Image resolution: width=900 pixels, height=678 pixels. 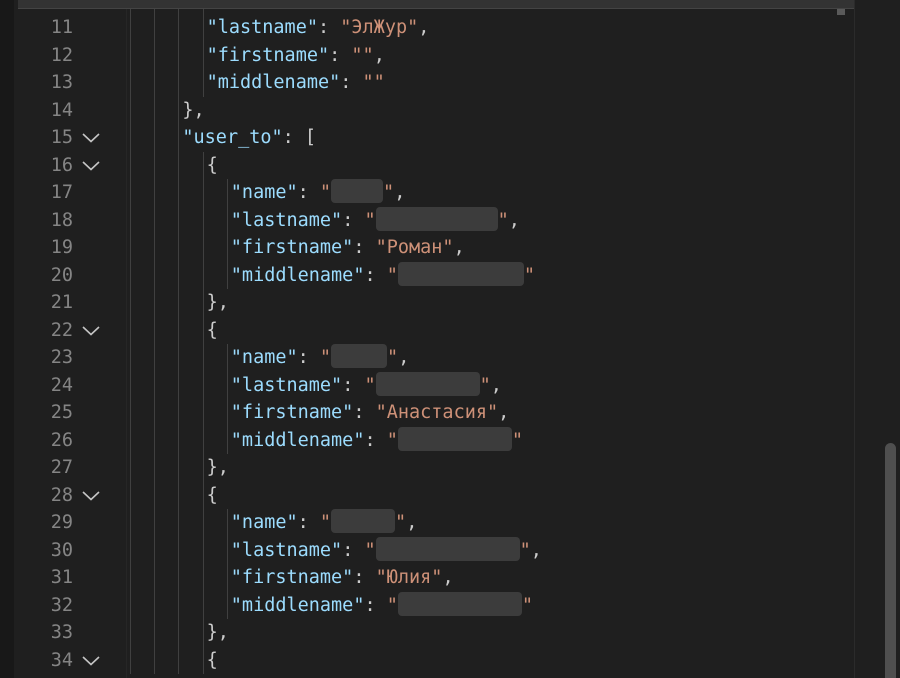 What do you see at coordinates (61, 165) in the screenshot?
I see `line-number: 16` at bounding box center [61, 165].